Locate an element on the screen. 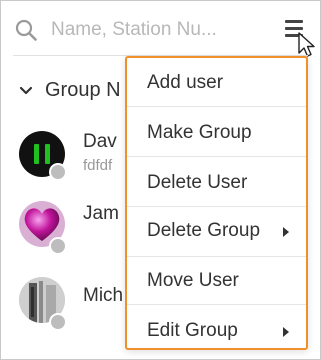 Image resolution: width=321 pixels, height=360 pixels. menu-item-label: Edit Group is located at coordinates (192, 330).